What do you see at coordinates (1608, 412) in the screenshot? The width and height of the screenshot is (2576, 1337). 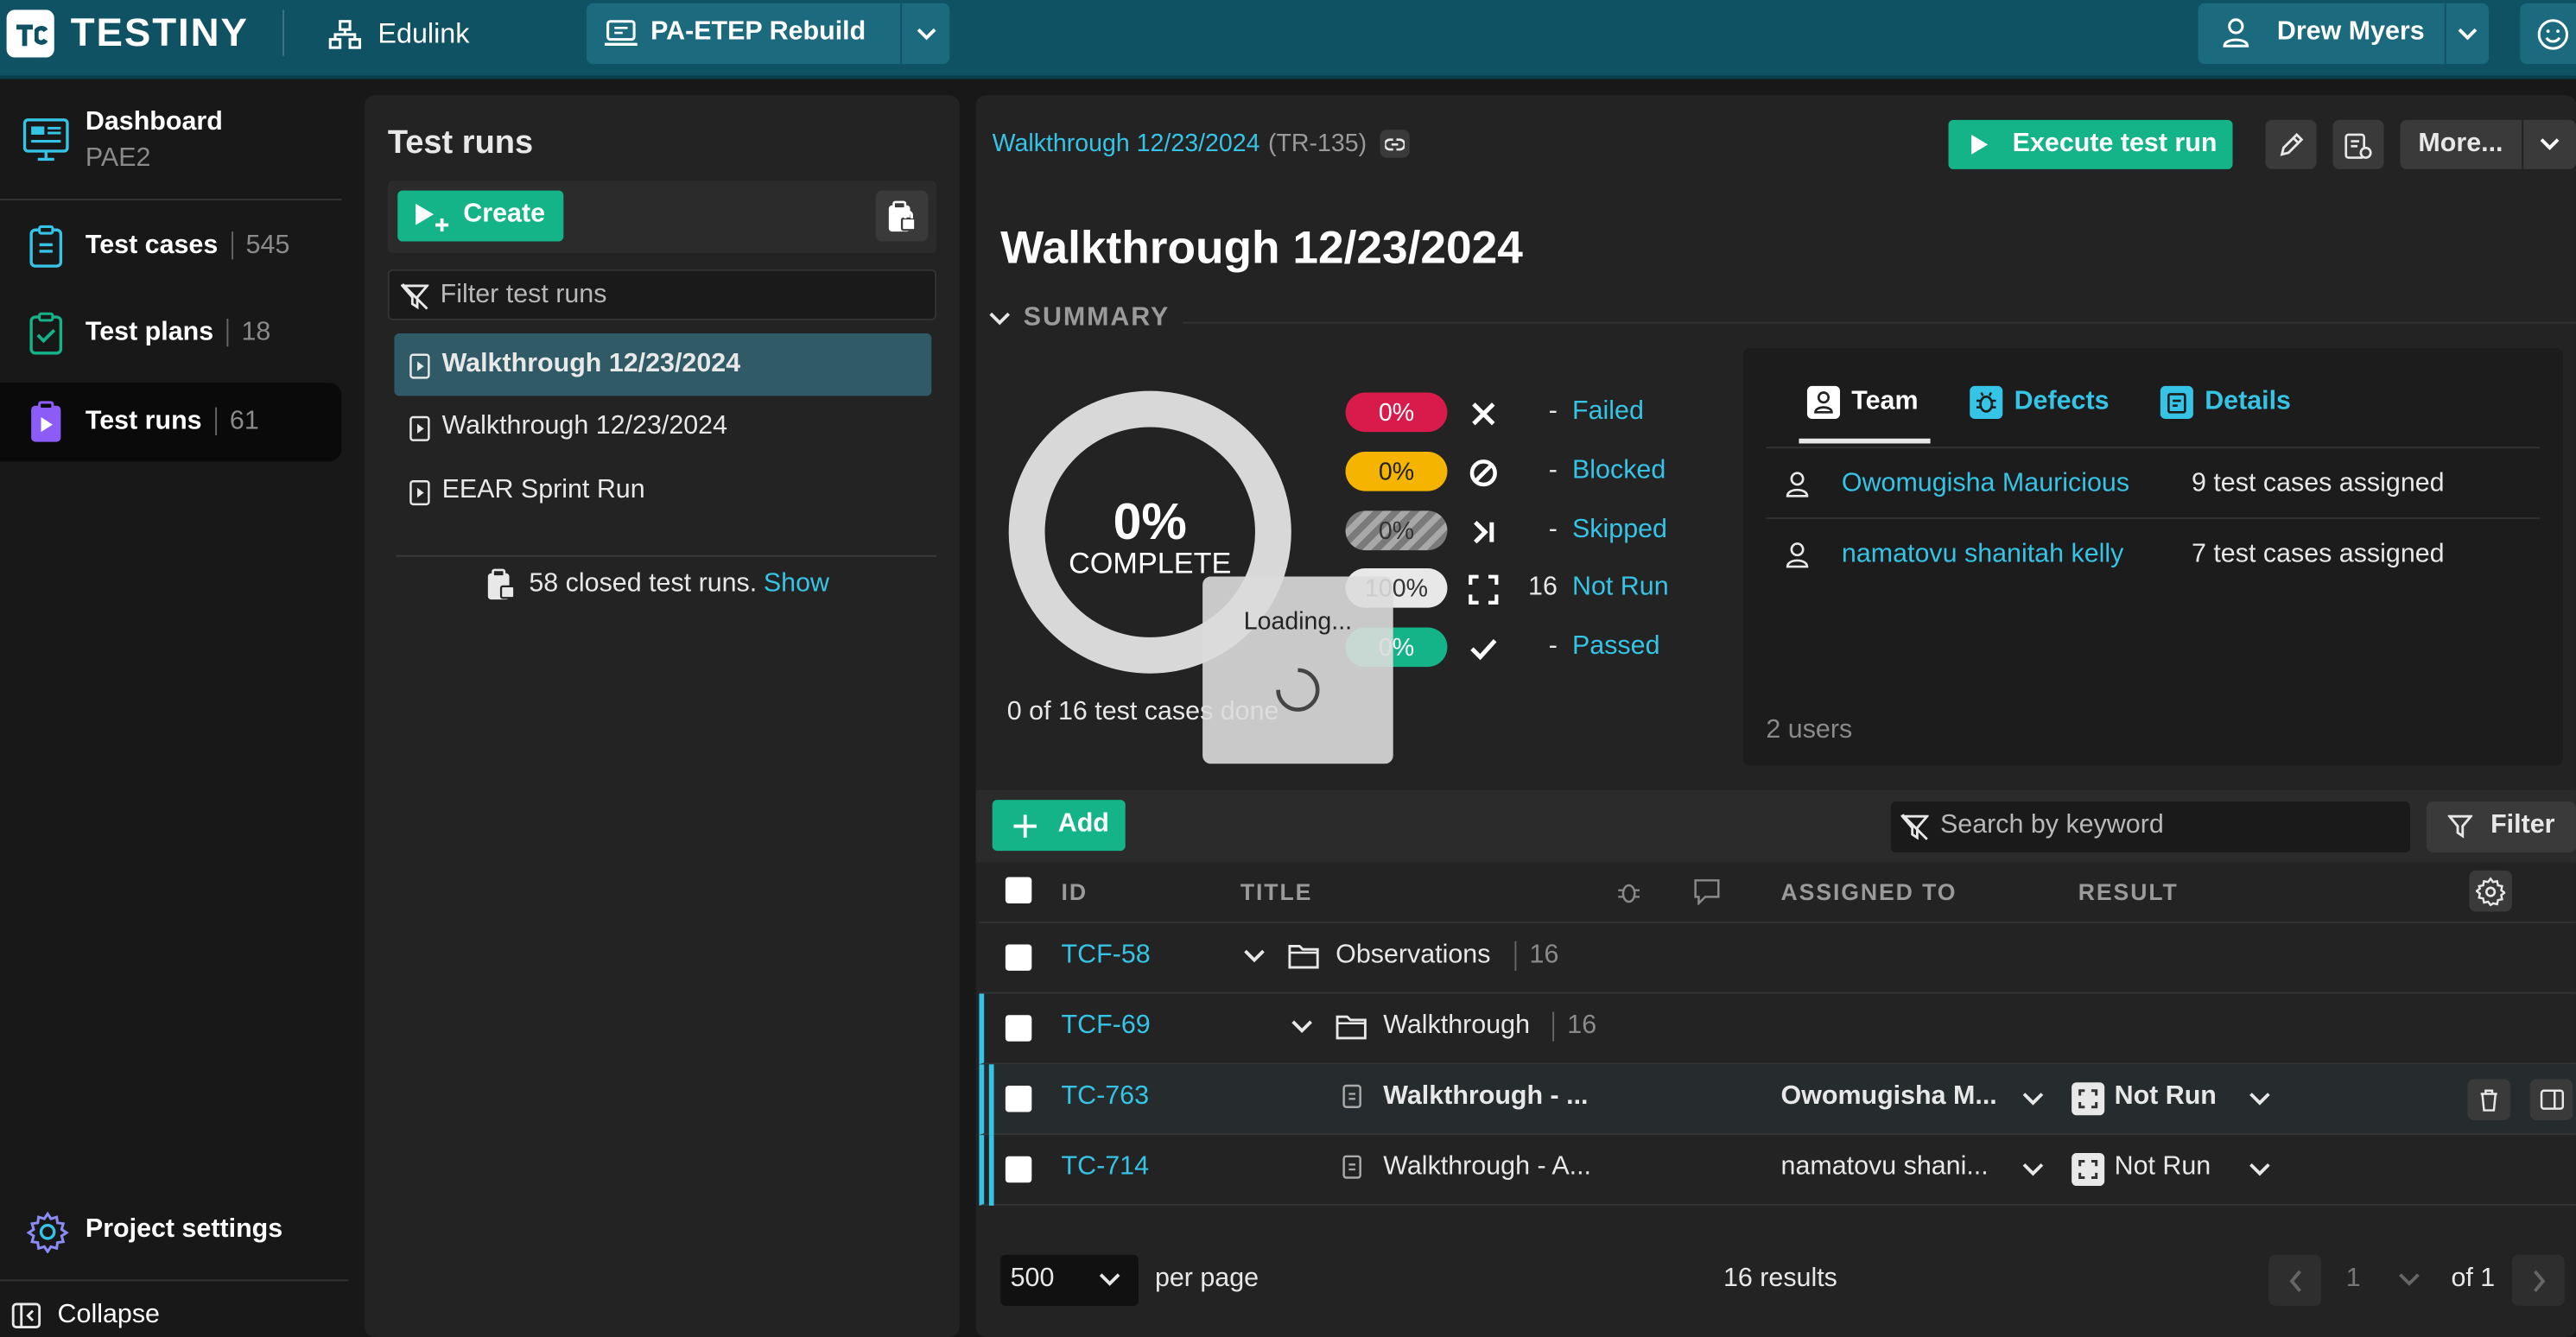 I see `failed-link: Failed` at bounding box center [1608, 412].